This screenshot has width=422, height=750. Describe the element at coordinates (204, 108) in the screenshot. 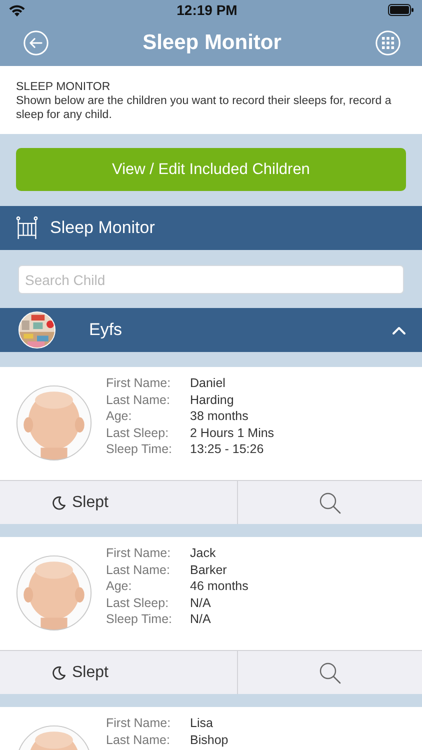

I see `intro-text: Shown below are the children you want to record their sleeps for, record a sleep for any child.` at that location.